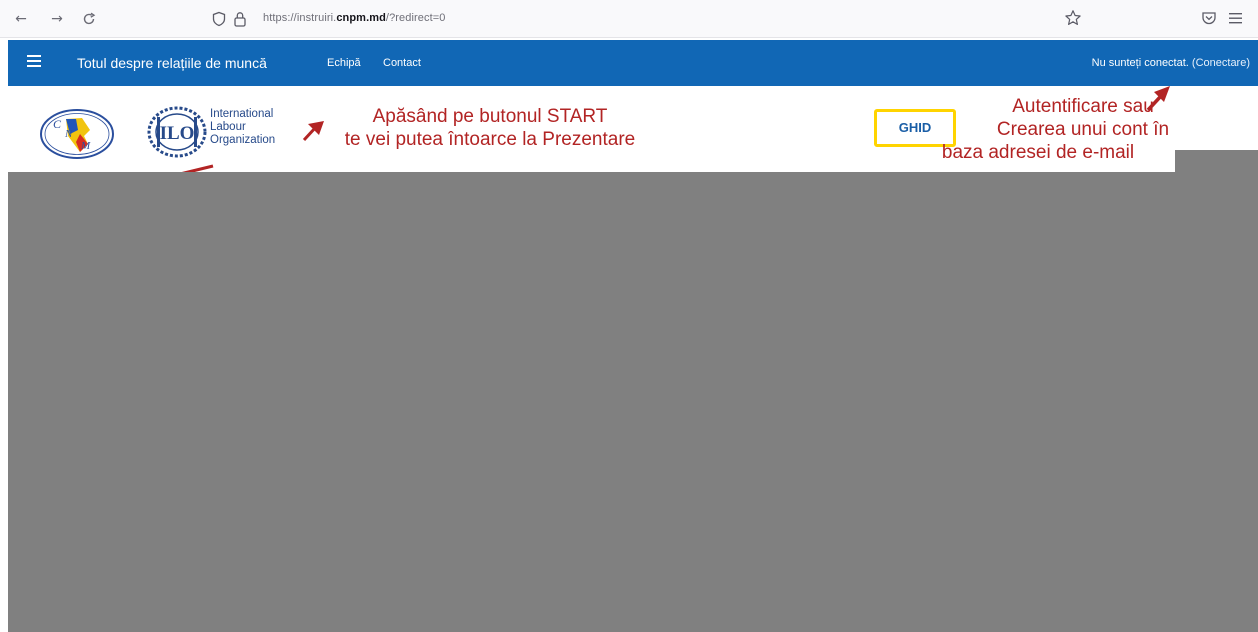 The image size is (1258, 632). I want to click on url-text: https://instruiri.cnpm.md/?redirect=0, so click(354, 18).